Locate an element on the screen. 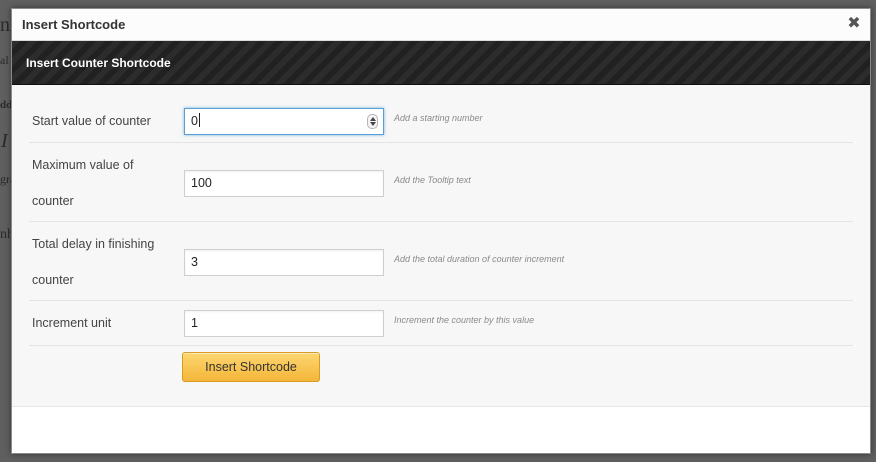 This screenshot has height=462, width=876. panel-header: Insert Counter Shortcode is located at coordinates (441, 63).